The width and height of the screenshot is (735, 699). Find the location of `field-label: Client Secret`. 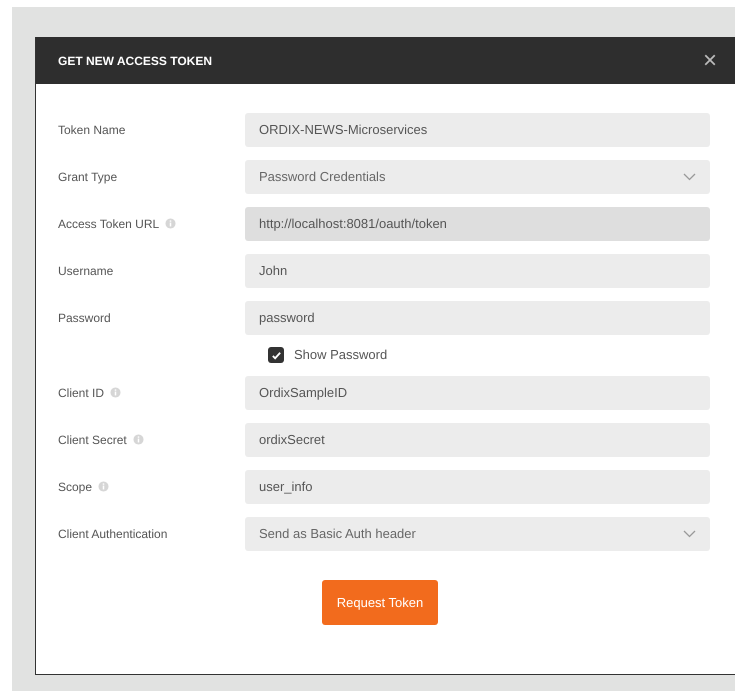

field-label: Client Secret is located at coordinates (92, 440).